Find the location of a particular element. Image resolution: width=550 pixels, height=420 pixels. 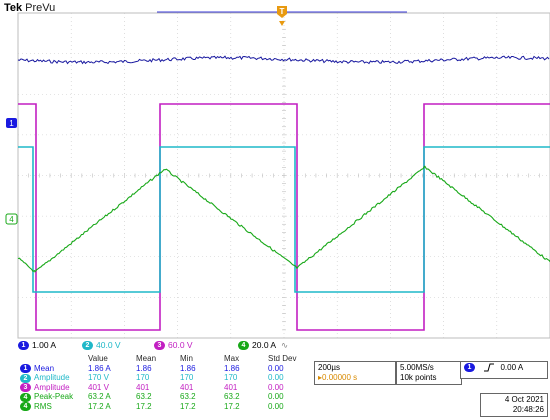

acquisition-readout: 5.00MS/s 10k points is located at coordinates (429, 373).